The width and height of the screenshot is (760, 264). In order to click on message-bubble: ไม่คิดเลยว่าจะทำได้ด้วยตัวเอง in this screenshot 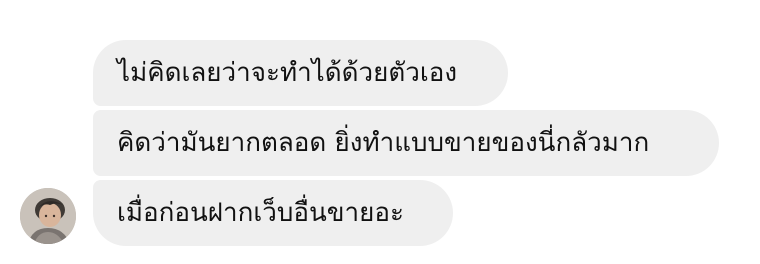, I will do `click(300, 73)`.